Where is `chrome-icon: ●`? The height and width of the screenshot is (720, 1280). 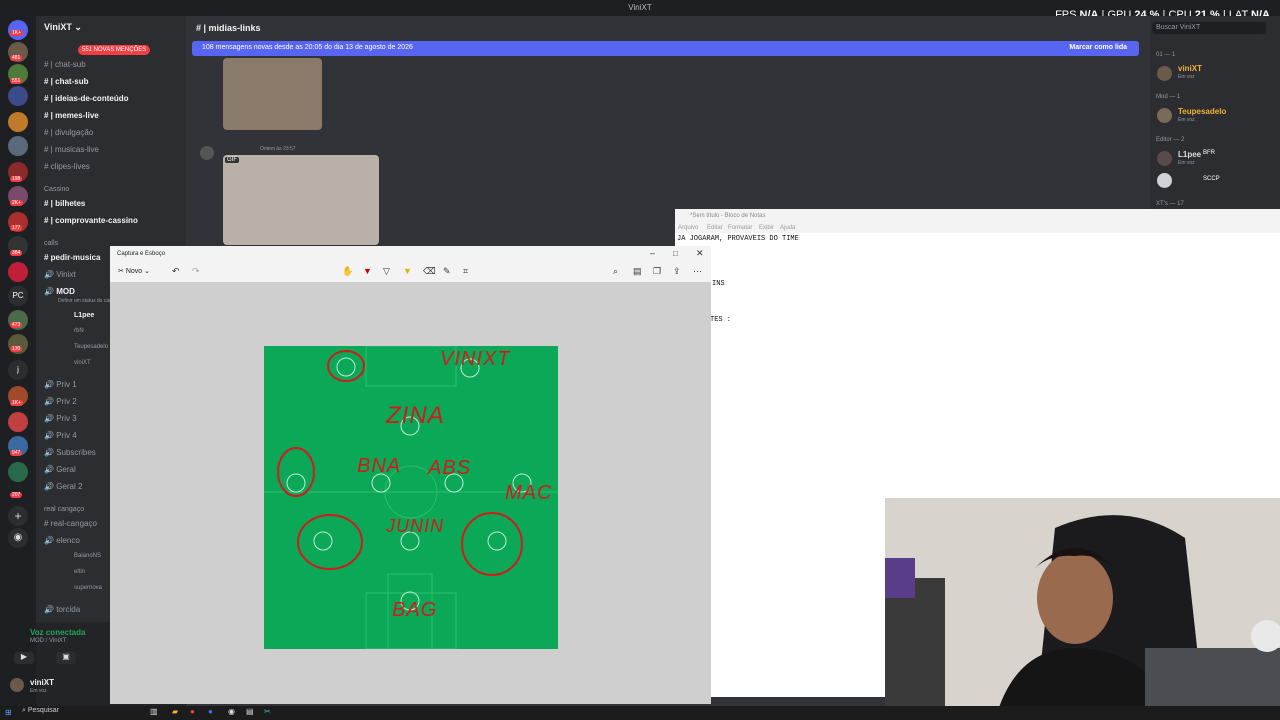
chrome-icon: ● is located at coordinates (192, 711).